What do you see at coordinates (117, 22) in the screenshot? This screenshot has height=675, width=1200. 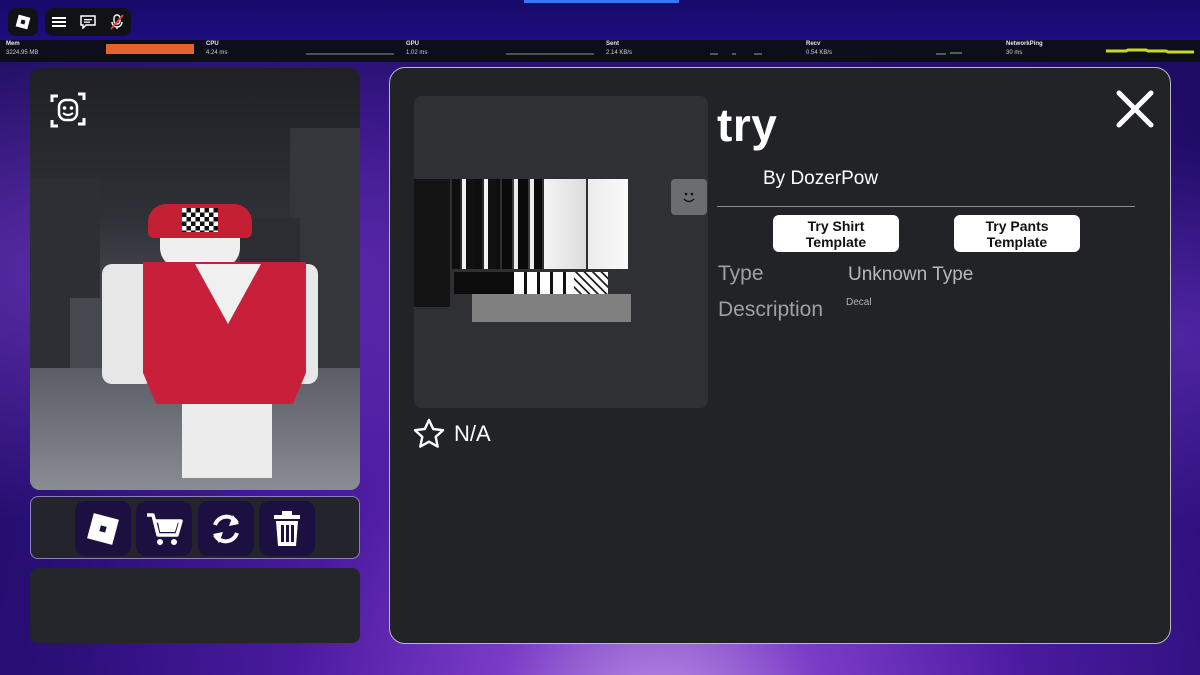 I see `microphone-muted-icon` at bounding box center [117, 22].